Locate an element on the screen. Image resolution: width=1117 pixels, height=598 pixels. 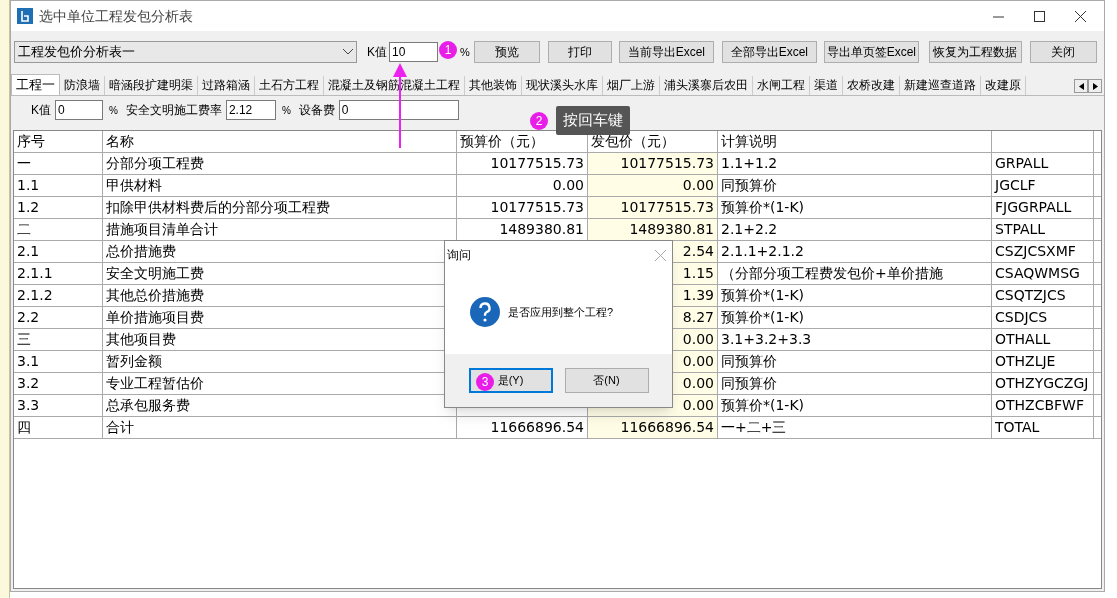
table-cell-text: OTHALL is located at coordinates (1023, 339).